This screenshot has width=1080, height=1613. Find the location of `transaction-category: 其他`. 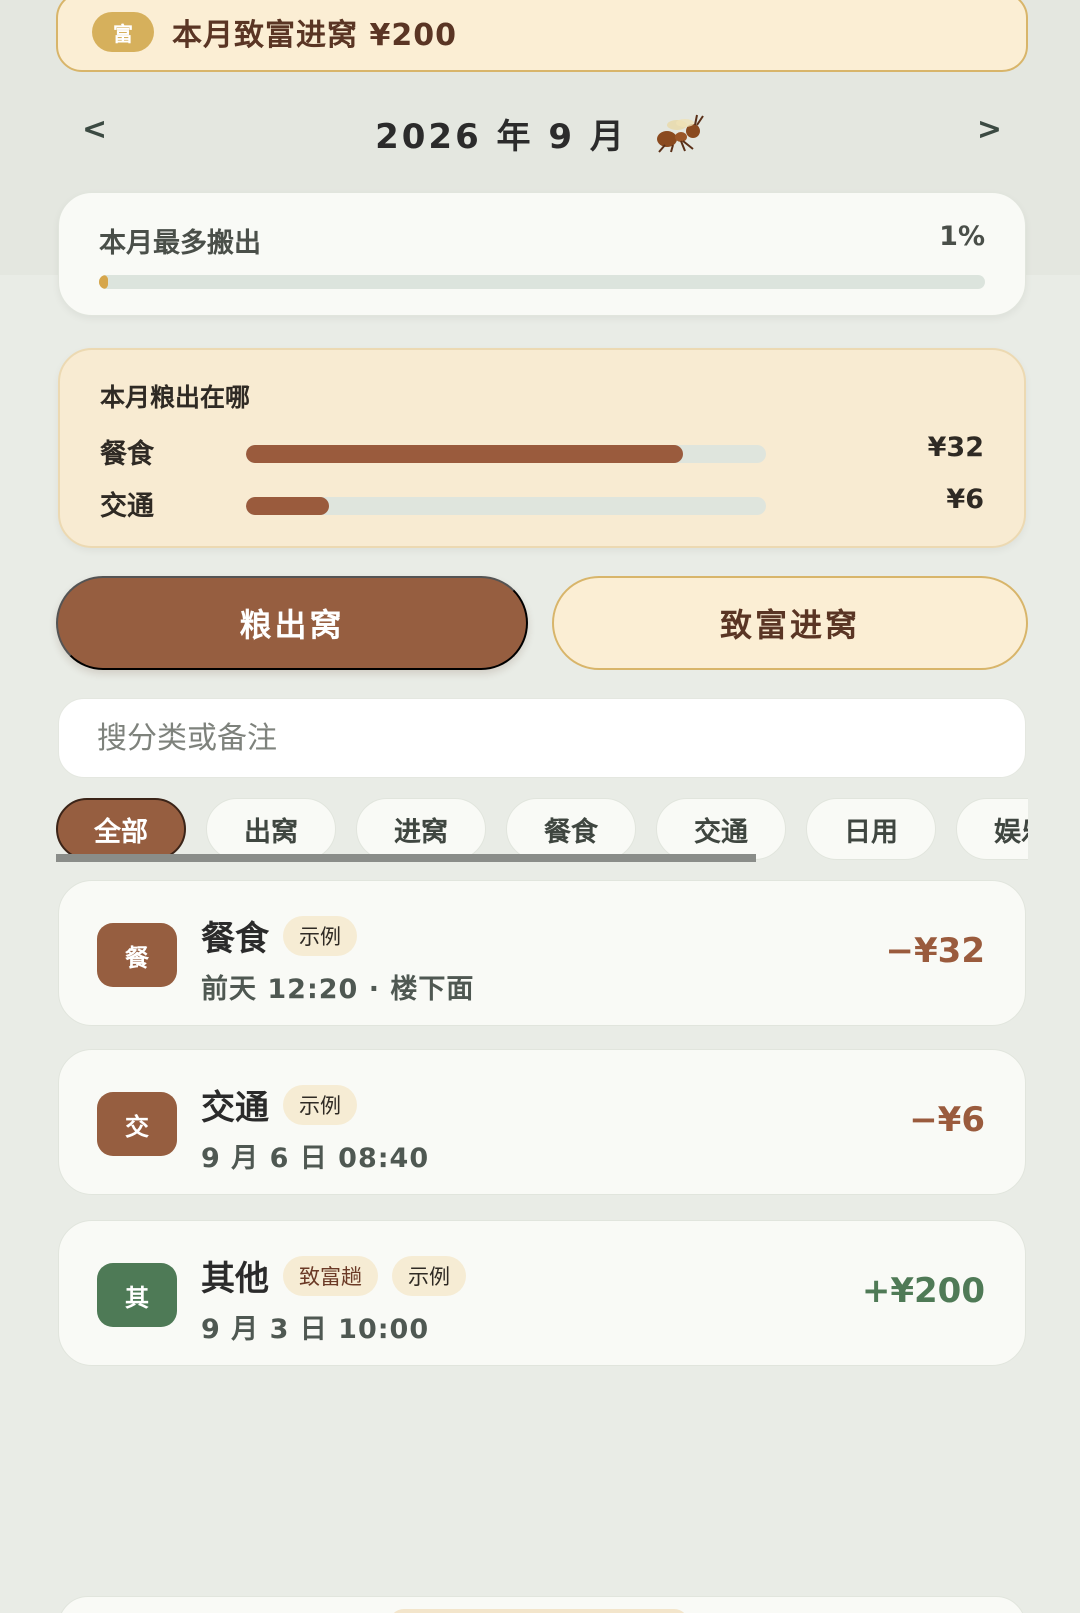

transaction-category: 其他 is located at coordinates (235, 1279).